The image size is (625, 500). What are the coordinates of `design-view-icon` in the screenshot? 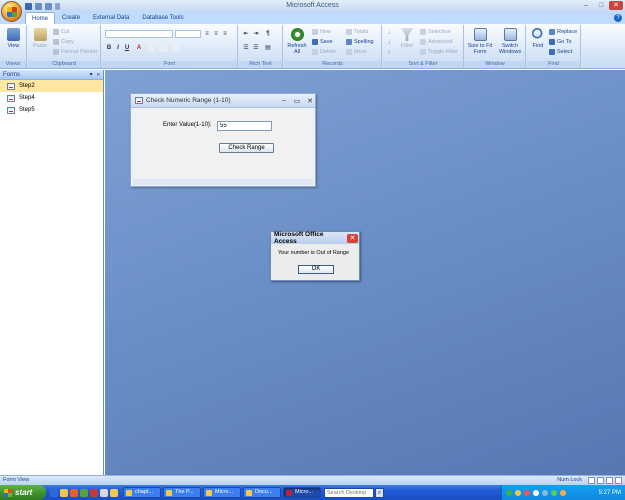 It's located at (618, 480).